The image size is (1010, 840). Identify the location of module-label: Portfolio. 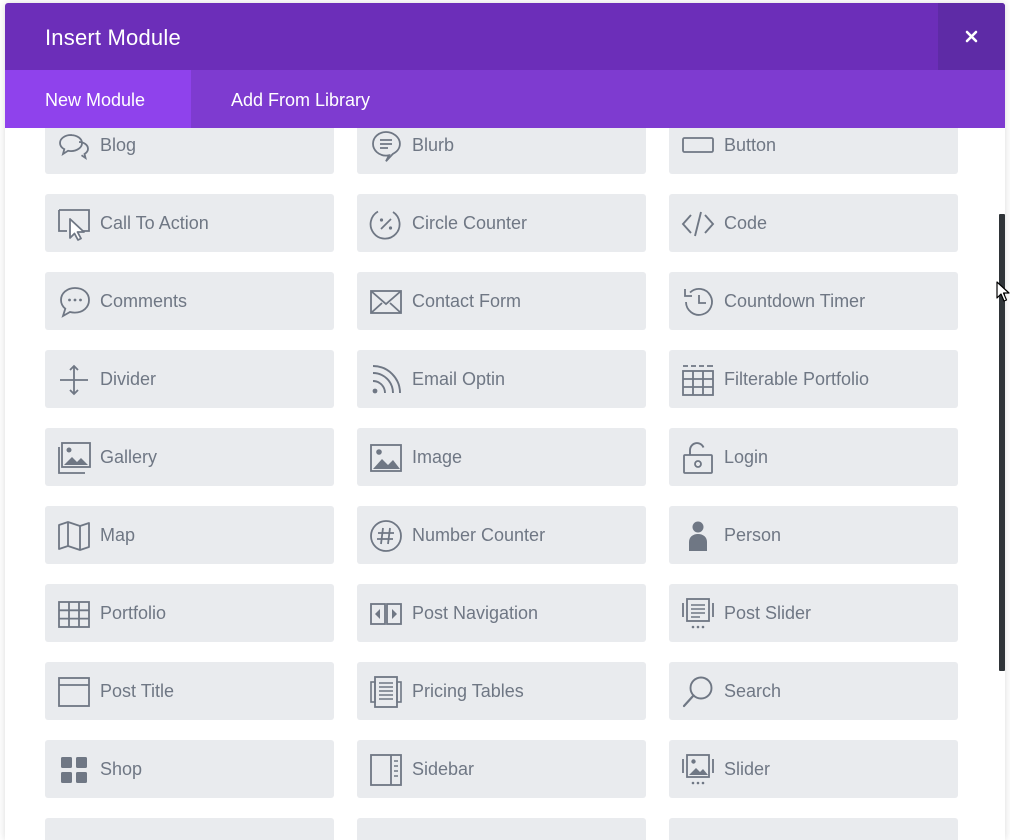
(133, 613).